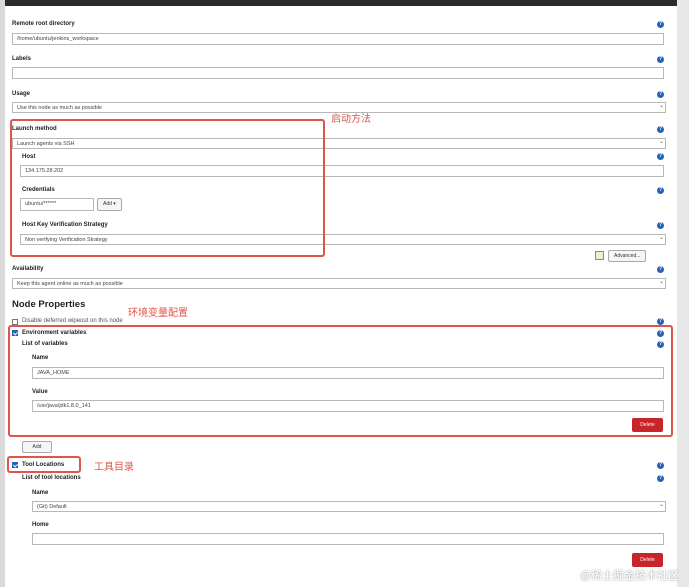 The width and height of the screenshot is (689, 587). Describe the element at coordinates (167, 188) in the screenshot. I see `launch-highlight-box` at that location.